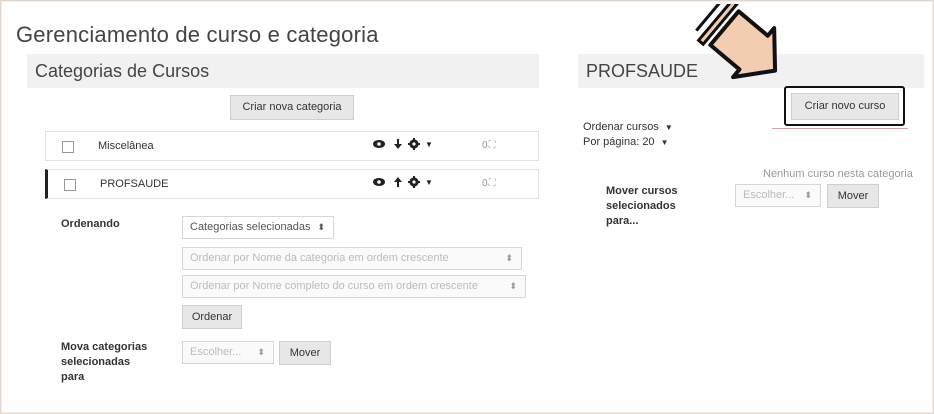 The width and height of the screenshot is (934, 414). What do you see at coordinates (283, 71) in the screenshot?
I see `categories-heading: Categorias de Cursos` at bounding box center [283, 71].